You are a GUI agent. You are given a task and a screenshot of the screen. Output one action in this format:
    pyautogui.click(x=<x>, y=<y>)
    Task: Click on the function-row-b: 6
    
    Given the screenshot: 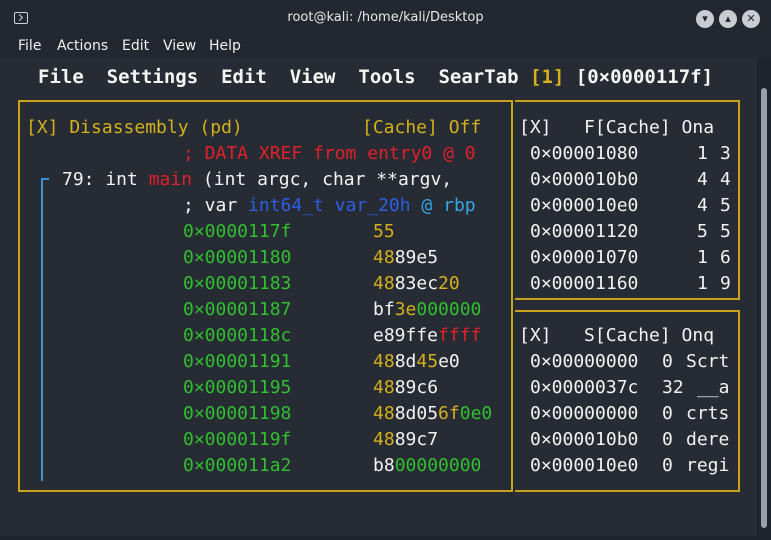 What is the action you would take?
    pyautogui.click(x=725, y=257)
    